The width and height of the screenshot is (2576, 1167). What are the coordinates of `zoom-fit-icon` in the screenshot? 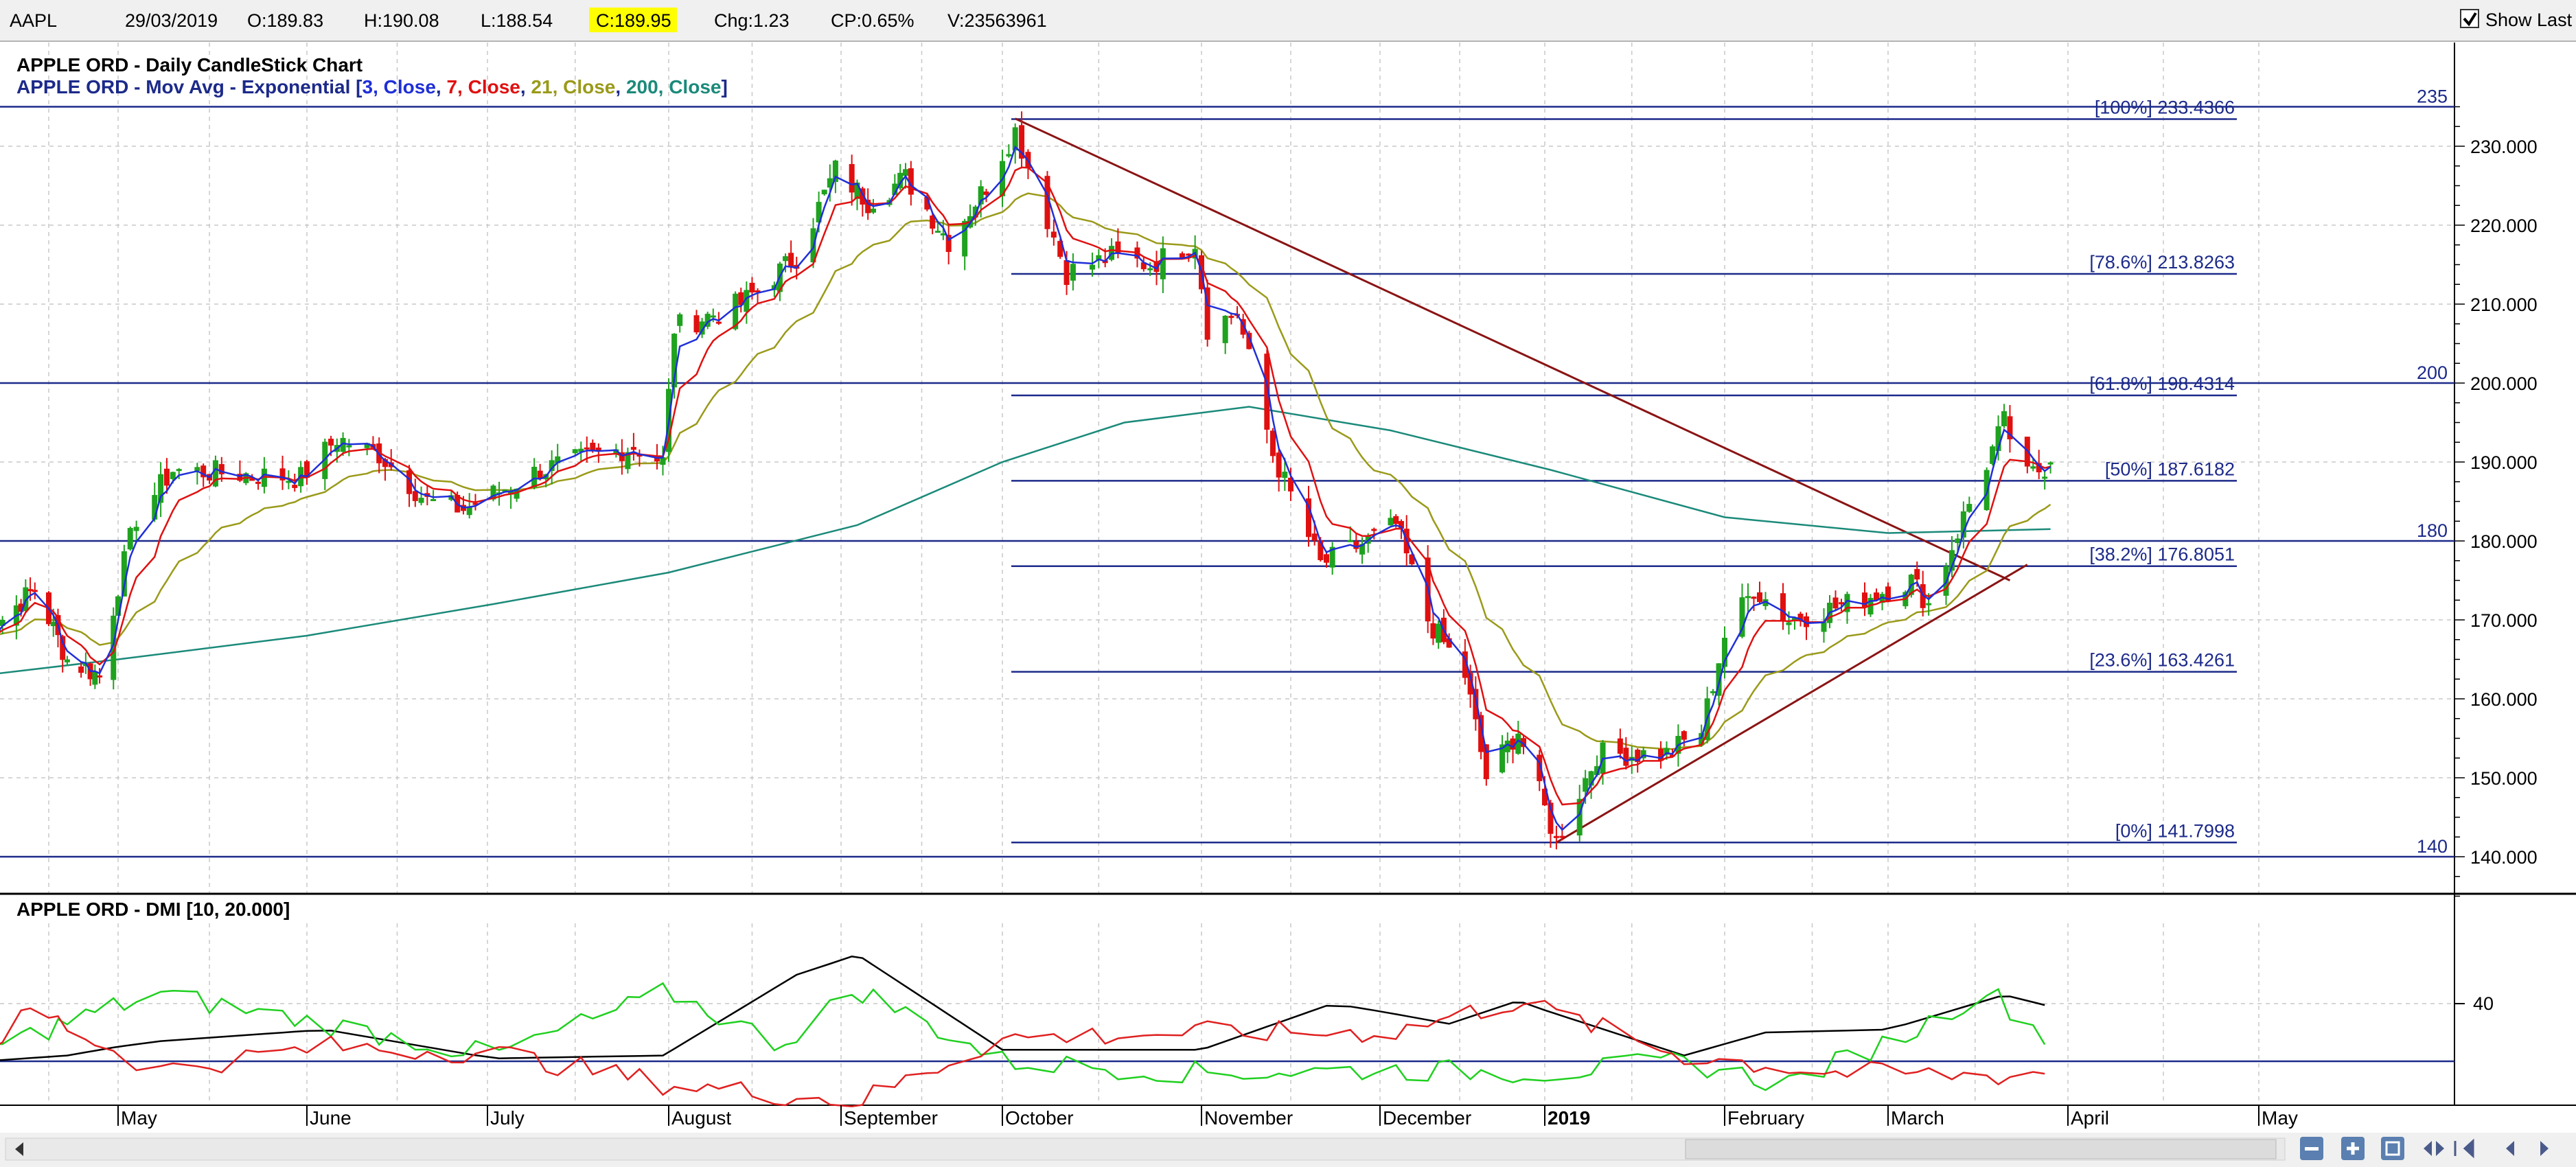 It's located at (2392, 1148).